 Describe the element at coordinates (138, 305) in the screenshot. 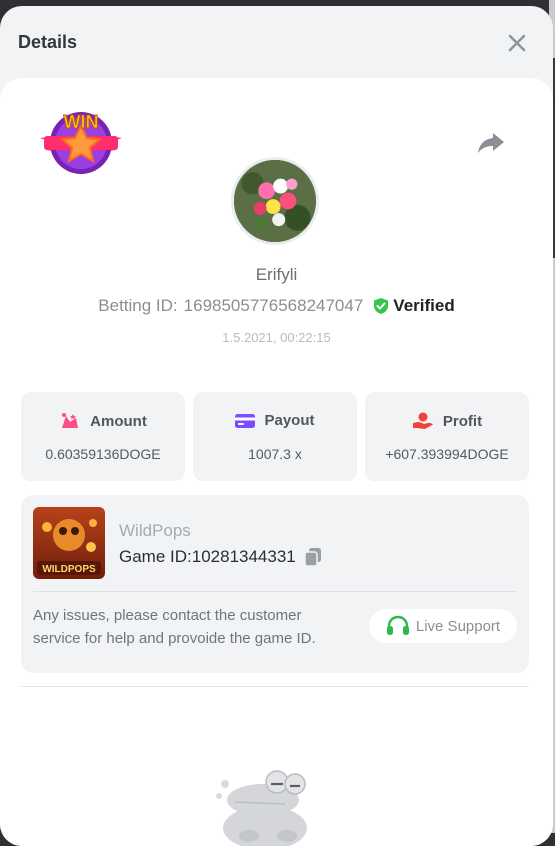

I see `betting-id-label: Betting ID:` at that location.